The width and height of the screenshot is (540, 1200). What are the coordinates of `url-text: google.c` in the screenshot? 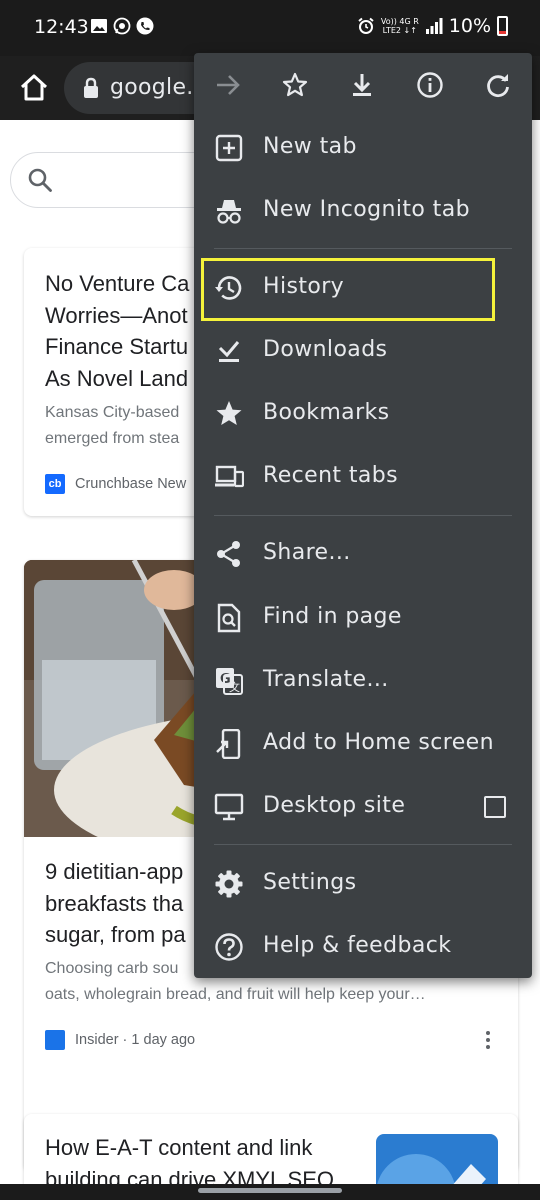 It's located at (158, 87).